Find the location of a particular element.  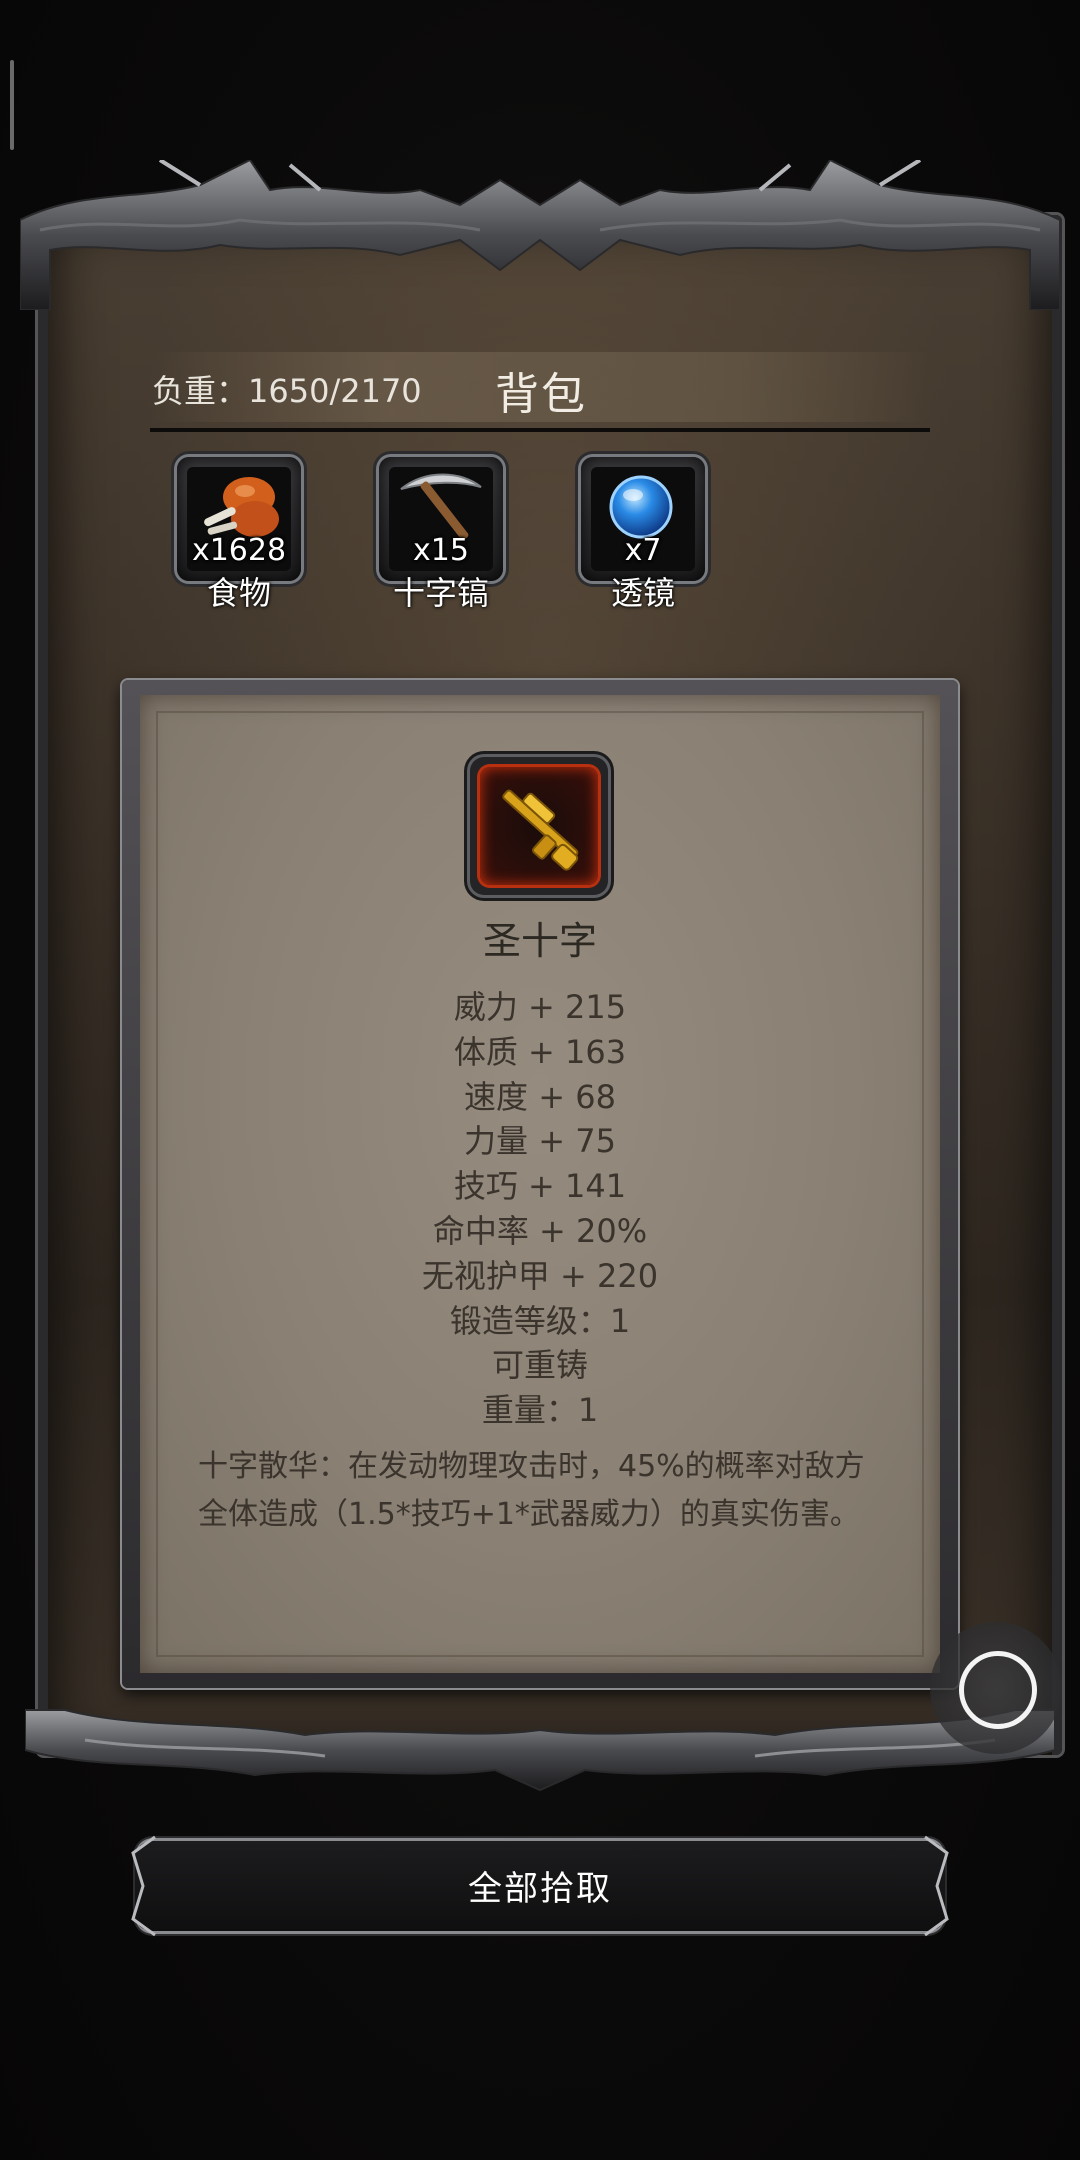

weapon-slot-glow is located at coordinates (539, 826).